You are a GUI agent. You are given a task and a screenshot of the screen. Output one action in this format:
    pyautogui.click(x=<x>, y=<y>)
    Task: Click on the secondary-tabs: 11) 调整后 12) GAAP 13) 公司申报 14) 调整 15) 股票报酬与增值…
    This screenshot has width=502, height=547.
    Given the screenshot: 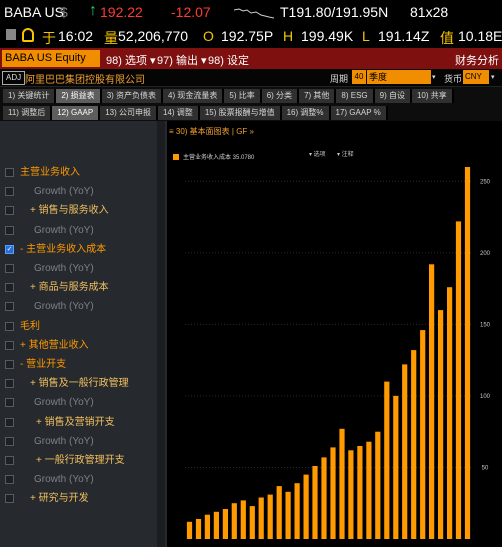 What is the action you would take?
    pyautogui.click(x=251, y=113)
    